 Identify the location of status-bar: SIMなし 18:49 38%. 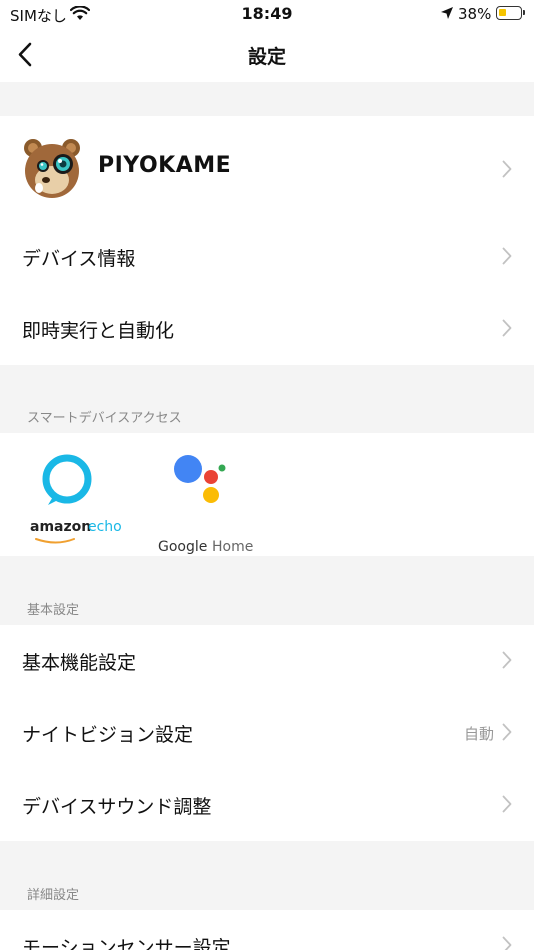
(267, 14).